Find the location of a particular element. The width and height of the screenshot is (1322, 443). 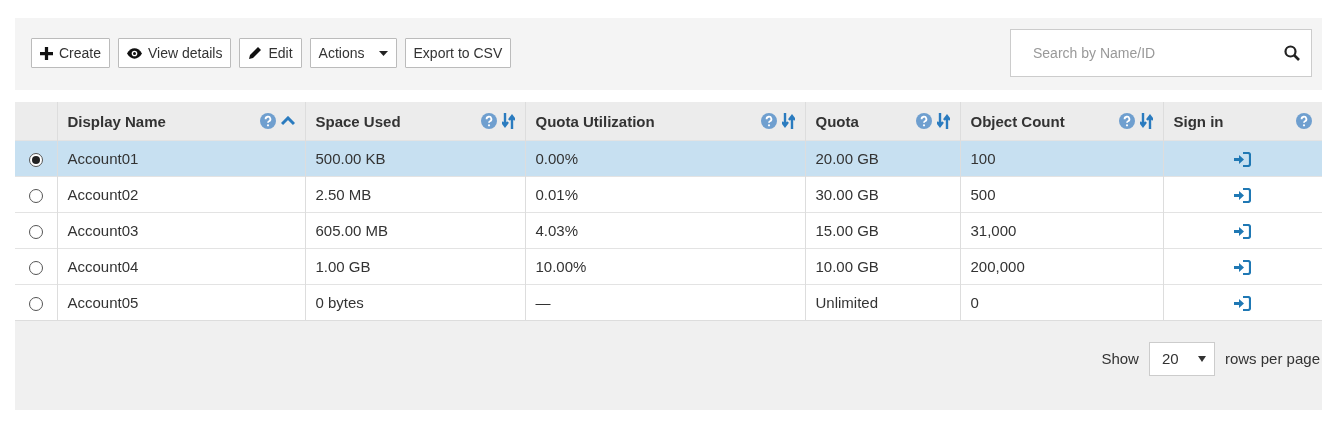

plus-icon is located at coordinates (46, 53).